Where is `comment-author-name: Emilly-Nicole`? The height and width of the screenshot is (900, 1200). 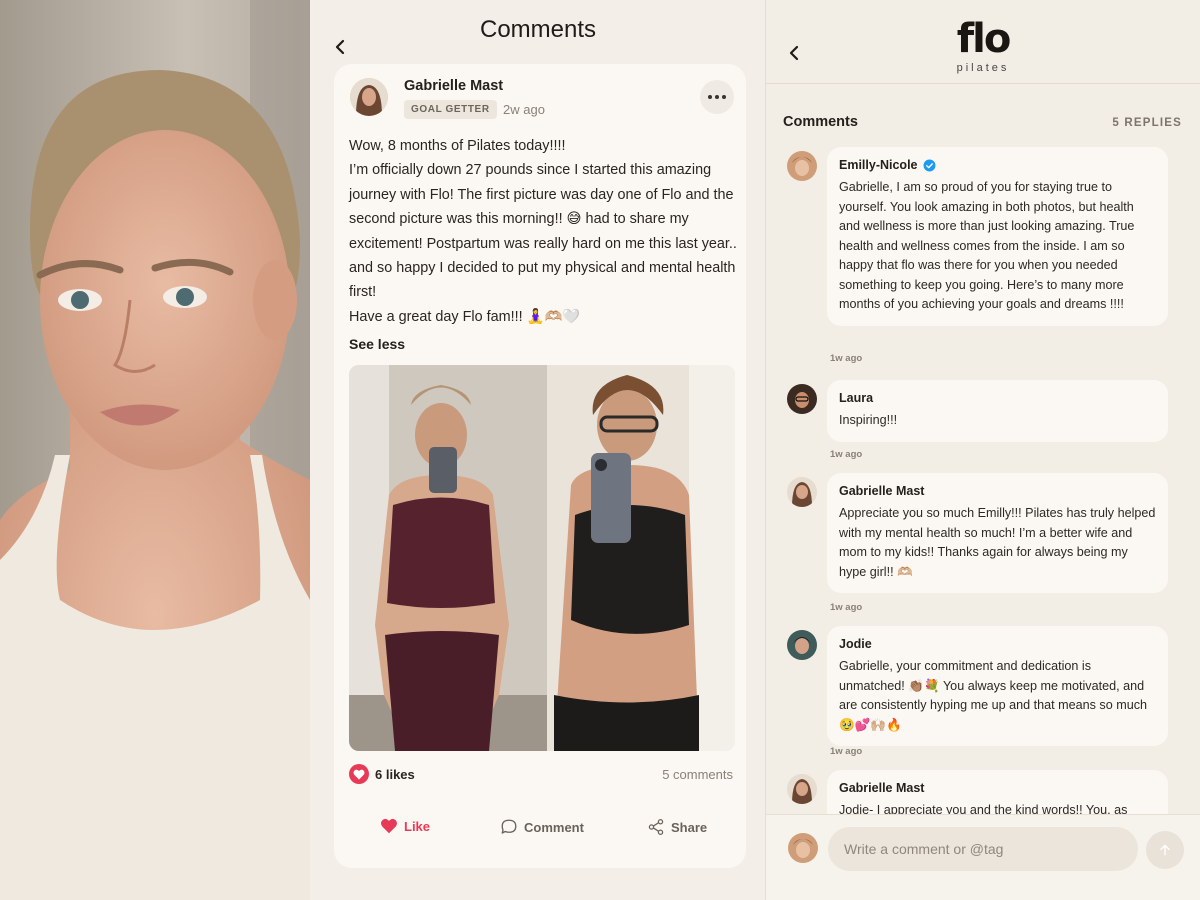
comment-author-name: Emilly-Nicole is located at coordinates (878, 165).